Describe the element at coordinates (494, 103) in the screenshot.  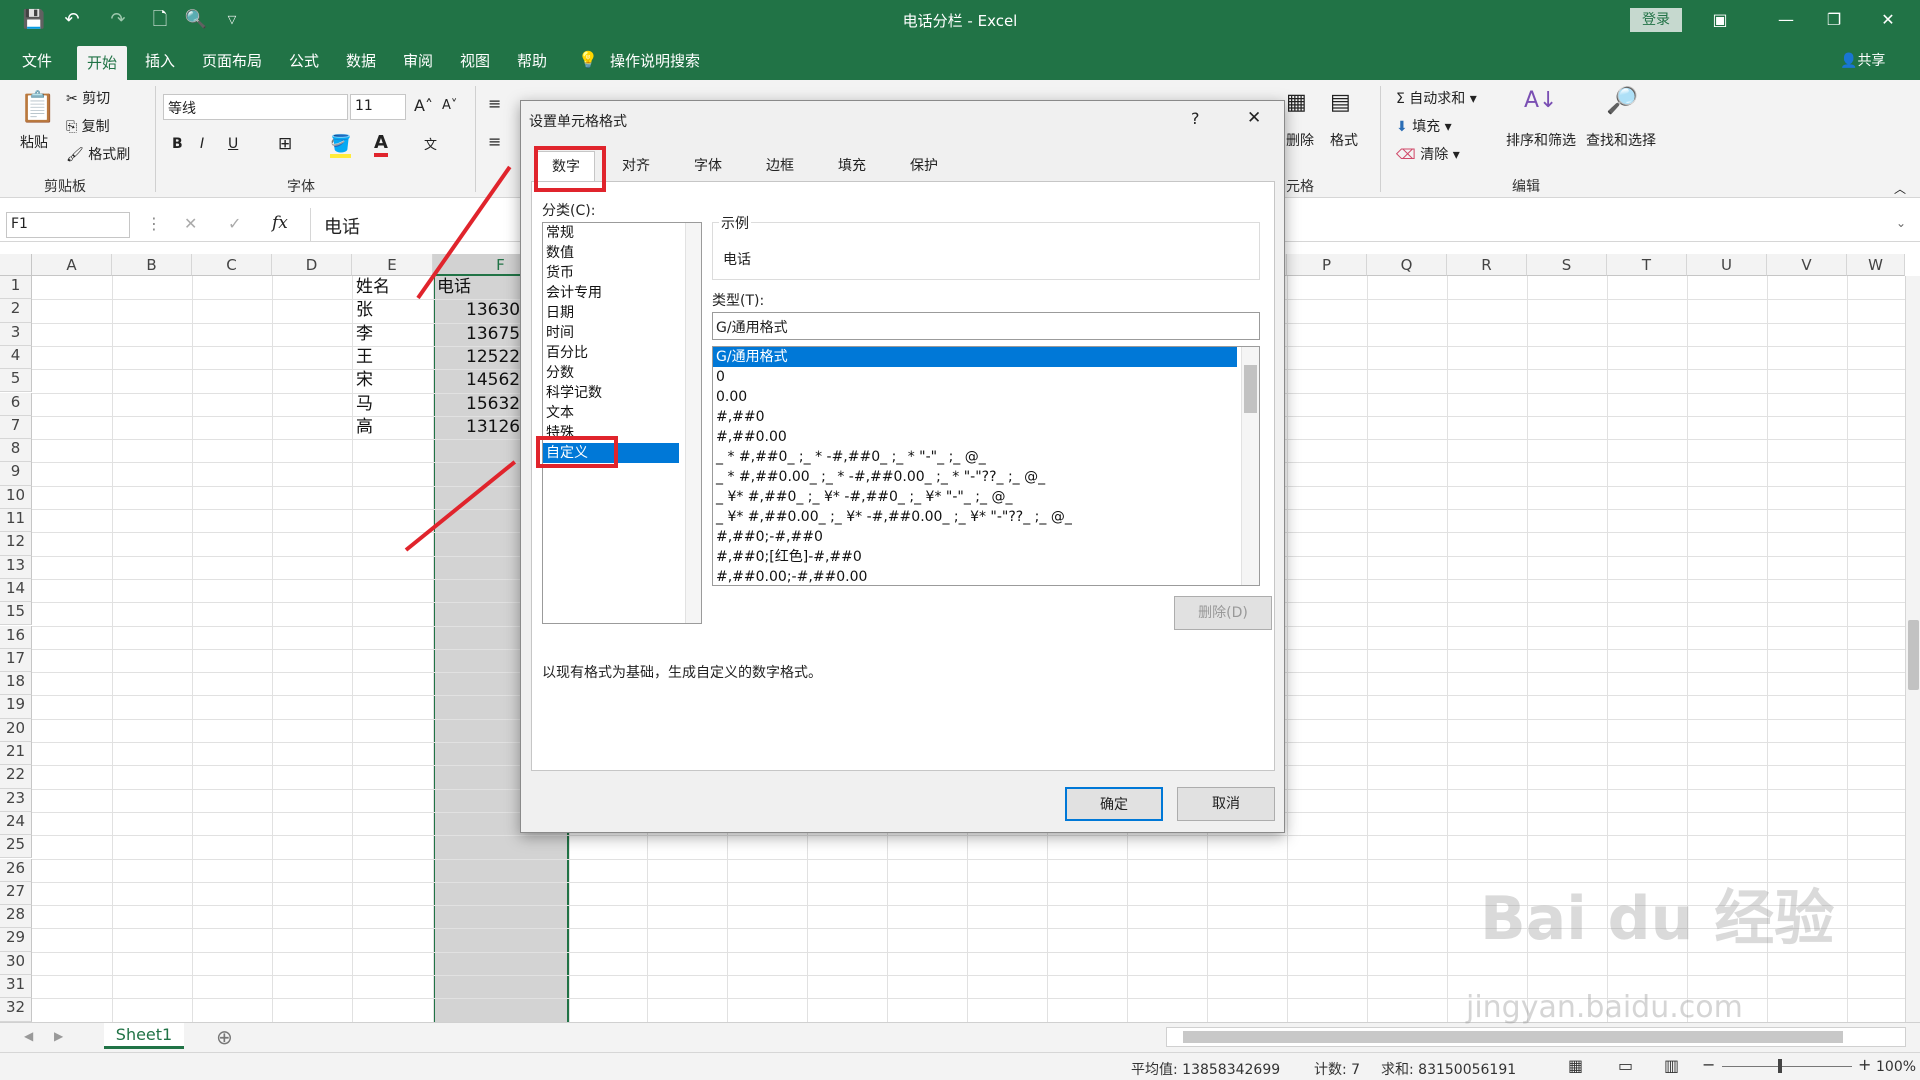
I see `align-top-icon: ≡` at that location.